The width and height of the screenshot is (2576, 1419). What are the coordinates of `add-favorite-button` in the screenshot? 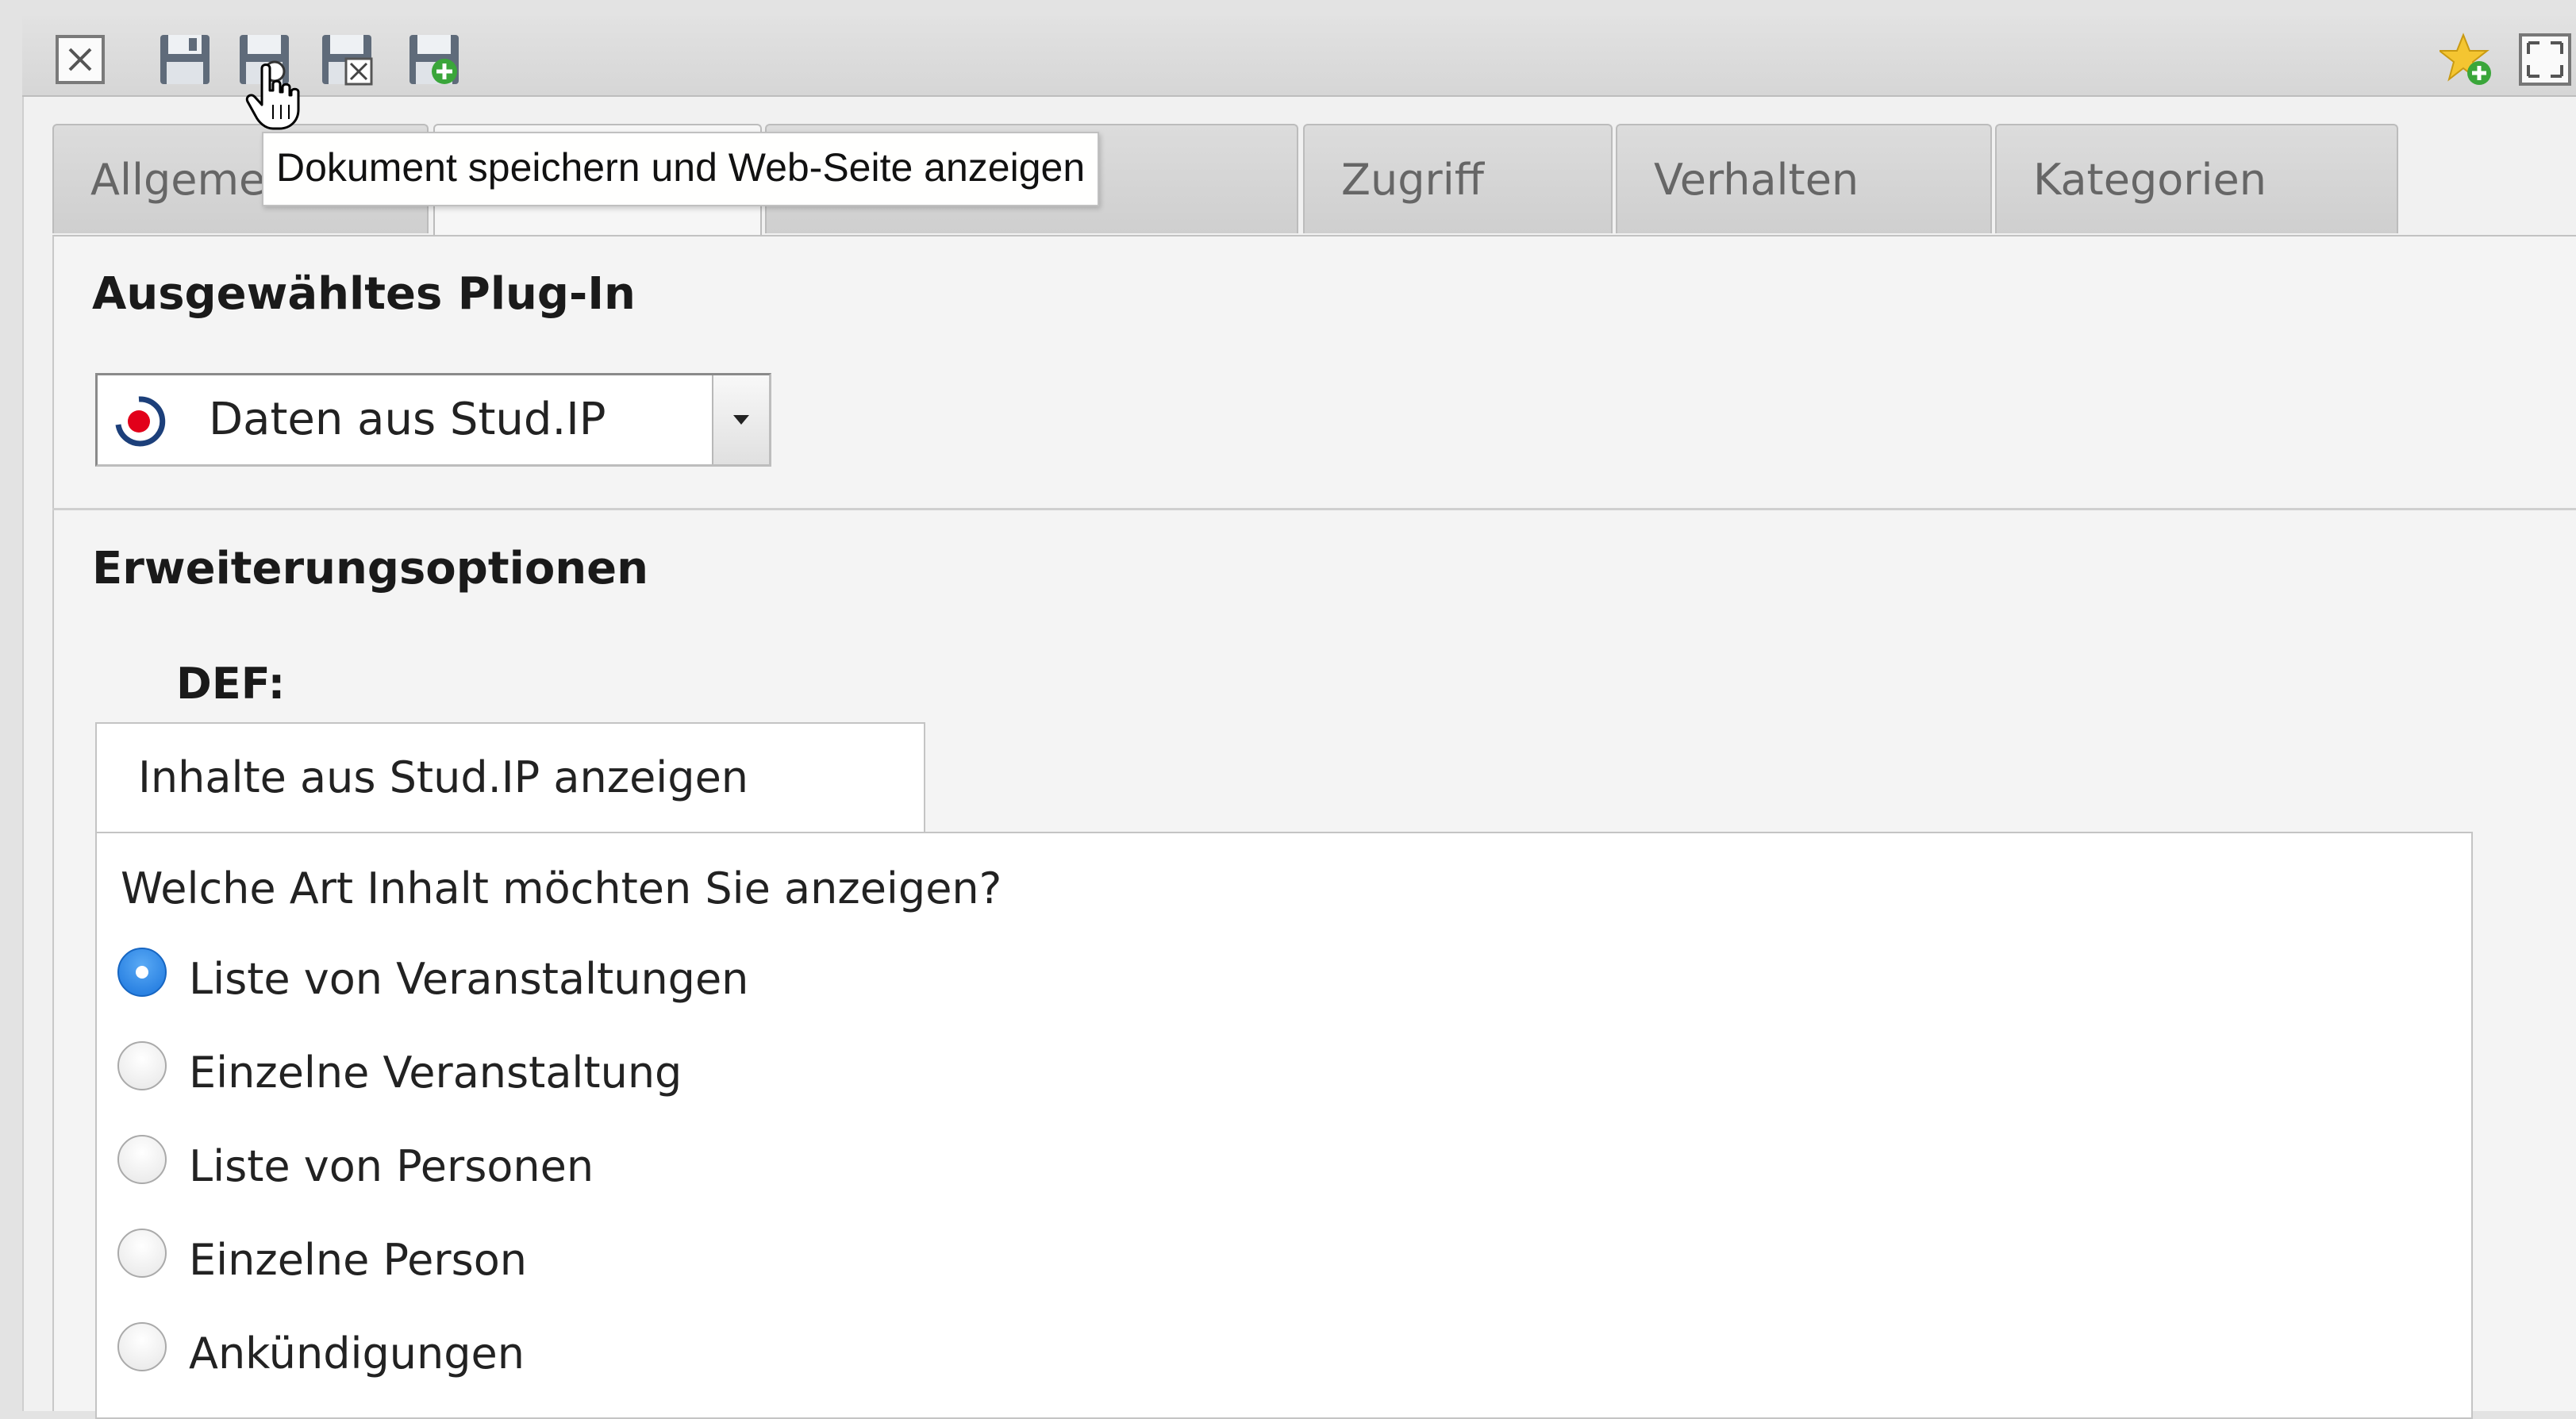 It's located at (2467, 60).